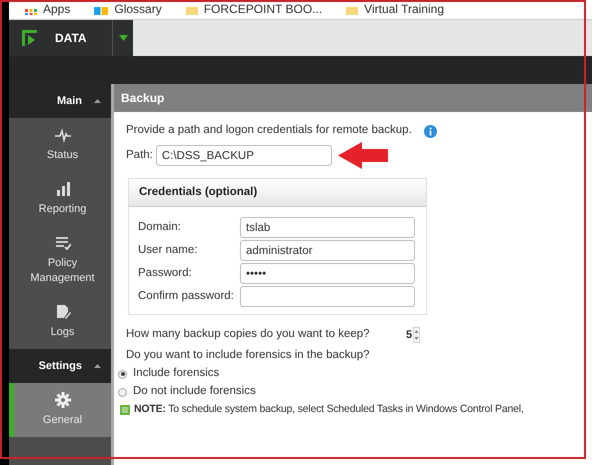 This screenshot has height=465, width=592. What do you see at coordinates (60, 366) in the screenshot?
I see `section-header: Settings` at bounding box center [60, 366].